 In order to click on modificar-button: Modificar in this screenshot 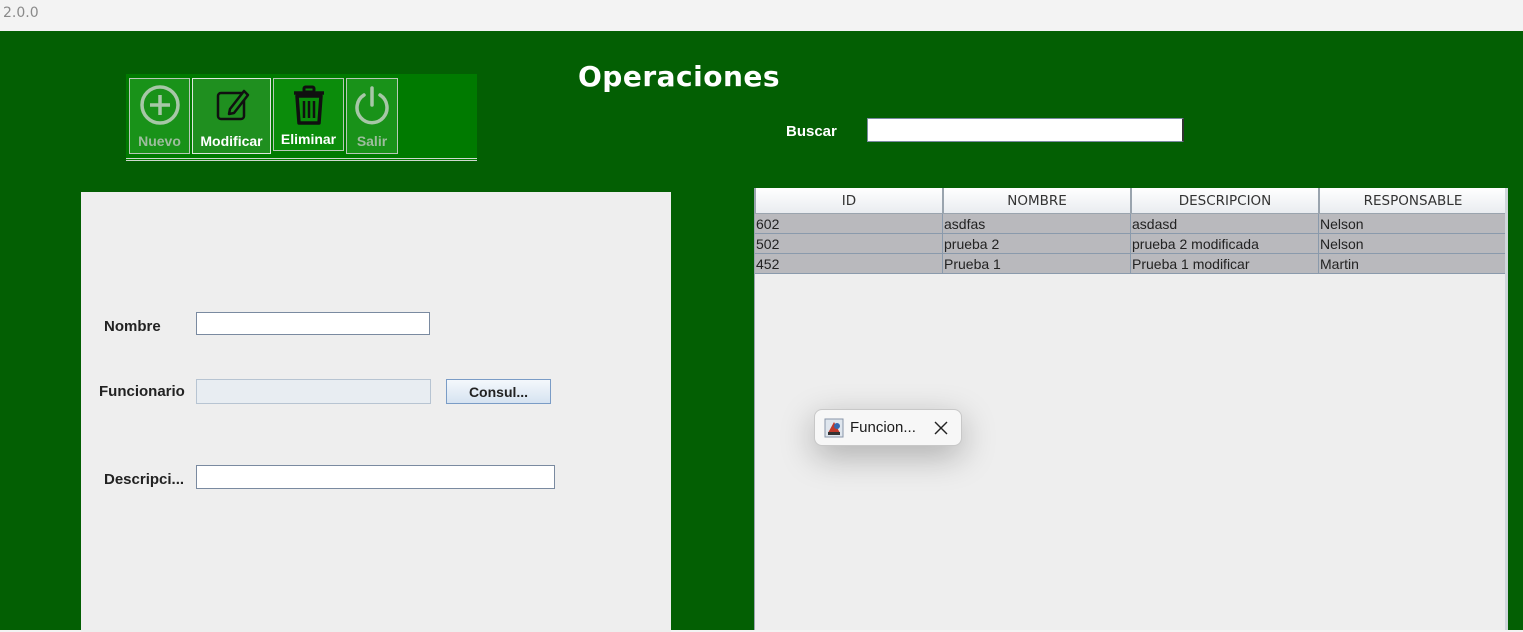, I will do `click(231, 116)`.